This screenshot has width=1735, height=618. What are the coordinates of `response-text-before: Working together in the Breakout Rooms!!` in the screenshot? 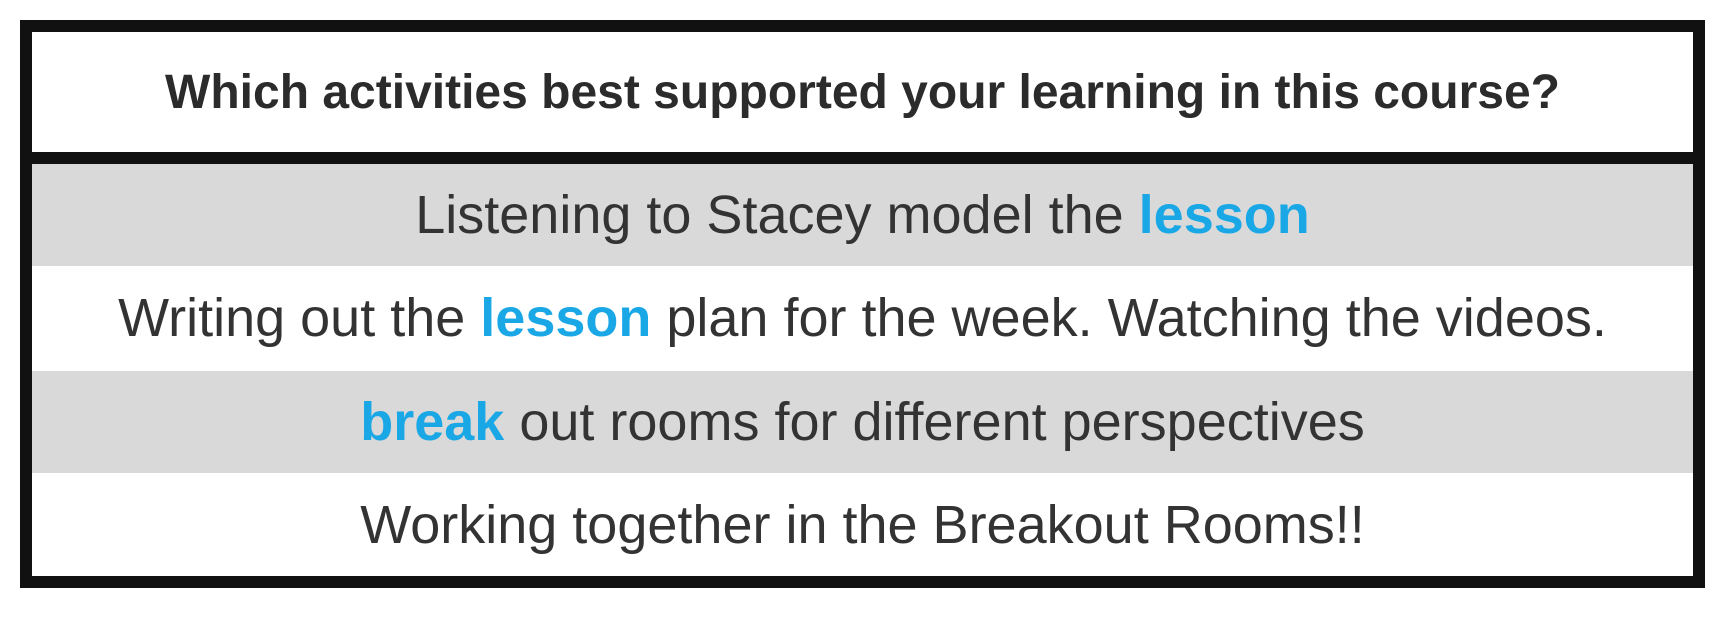 It's located at (862, 525).